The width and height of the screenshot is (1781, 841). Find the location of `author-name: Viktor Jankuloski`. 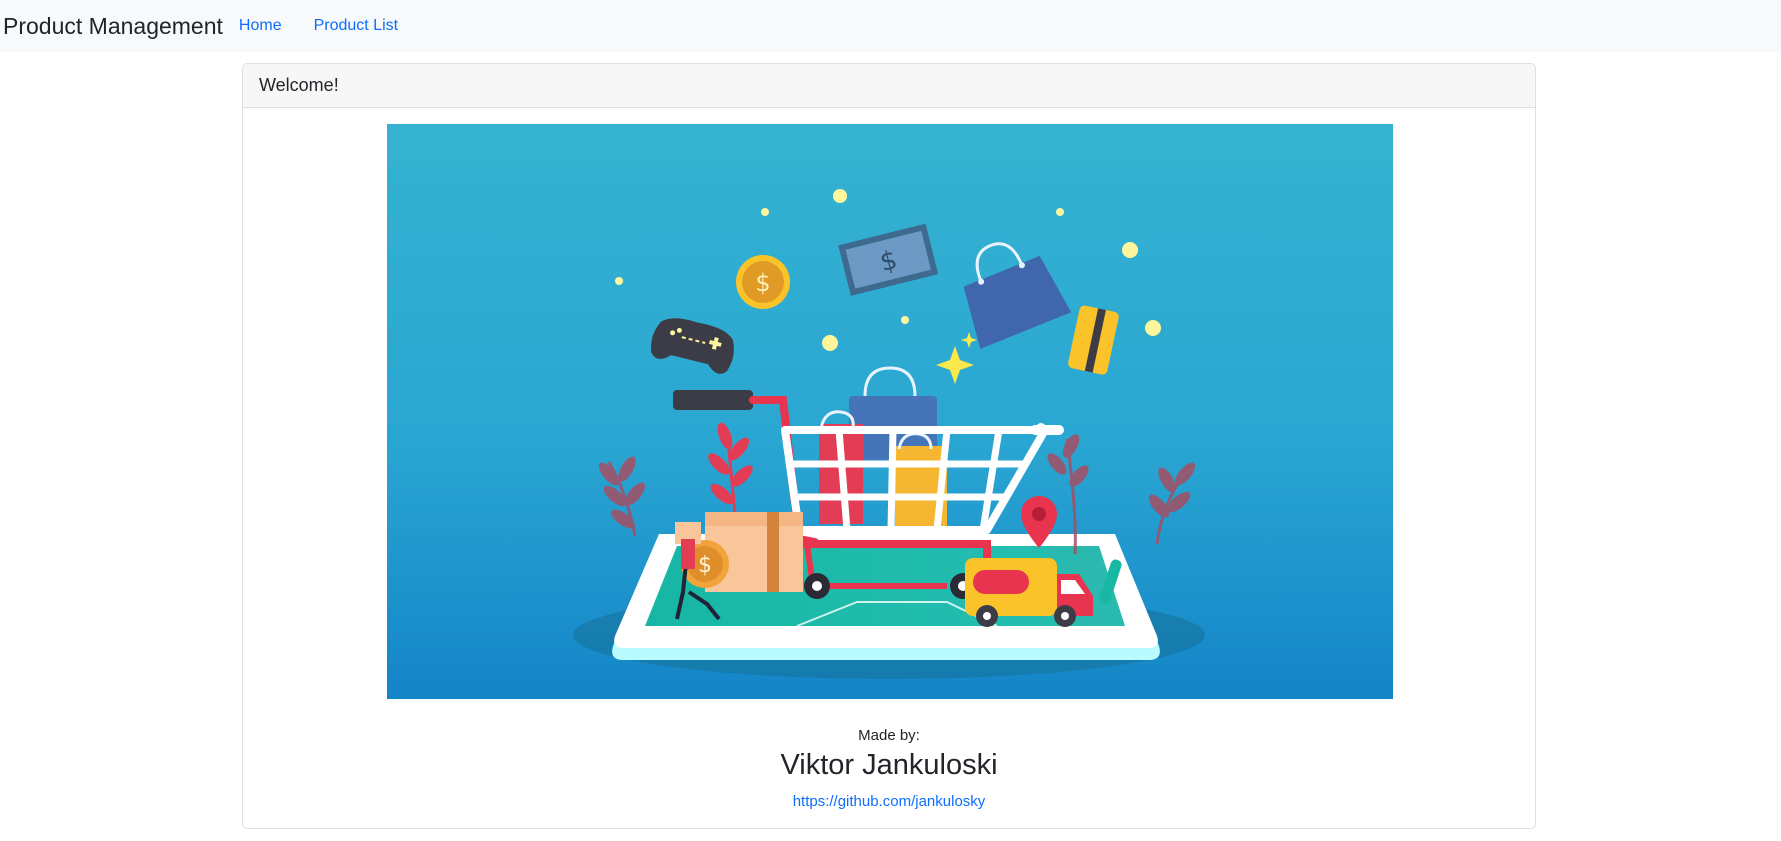

author-name: Viktor Jankuloski is located at coordinates (889, 765).